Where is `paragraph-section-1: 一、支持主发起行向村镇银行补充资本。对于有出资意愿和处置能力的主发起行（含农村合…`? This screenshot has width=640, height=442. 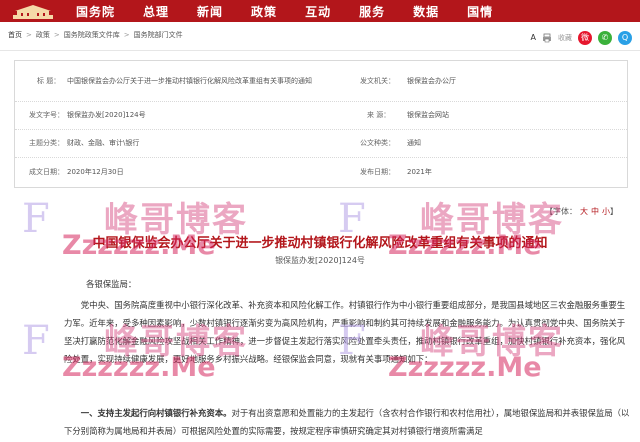
paragraph-section-1: 一、支持主发起行向村镇银行补充资本。对于有出资意愿和处置能力的主发起行（含农村合… is located at coordinates (347, 422).